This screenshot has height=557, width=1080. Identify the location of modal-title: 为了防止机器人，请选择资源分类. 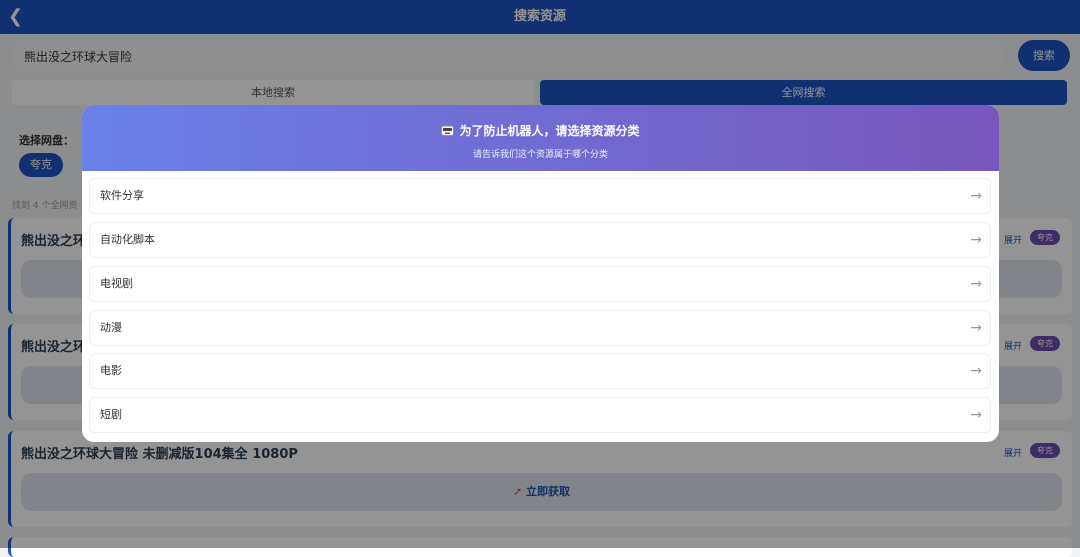
(540, 130).